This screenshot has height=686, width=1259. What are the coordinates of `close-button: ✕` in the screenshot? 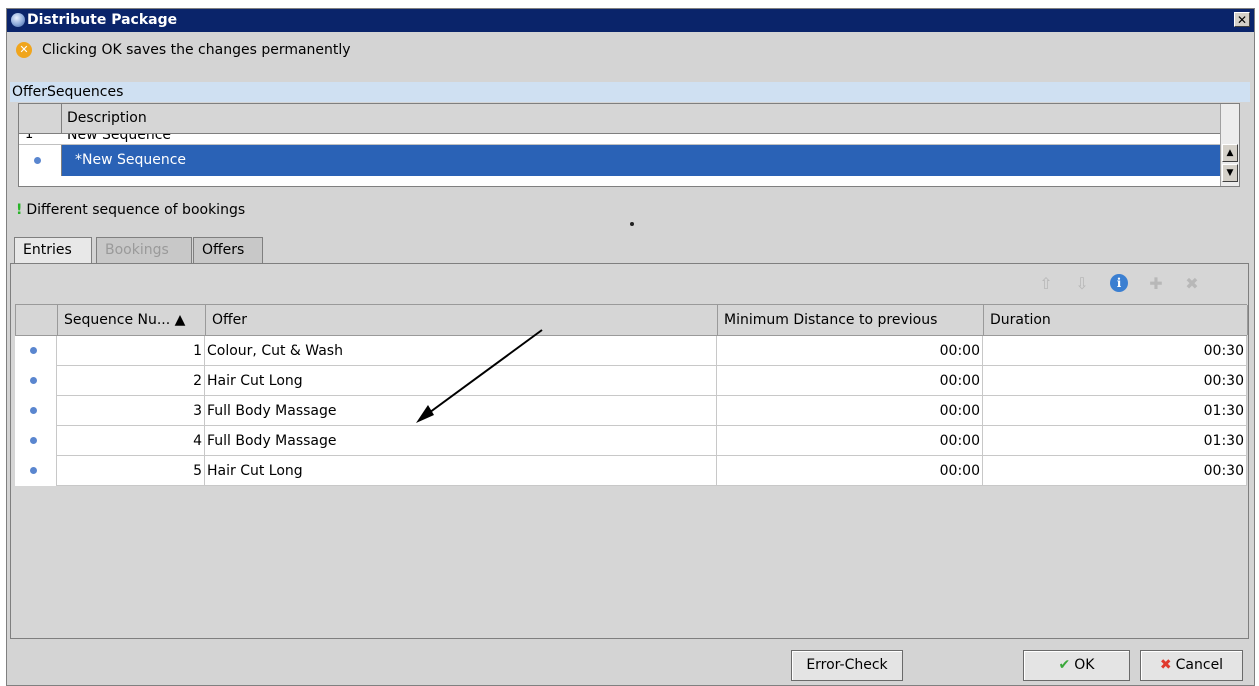 It's located at (1242, 19).